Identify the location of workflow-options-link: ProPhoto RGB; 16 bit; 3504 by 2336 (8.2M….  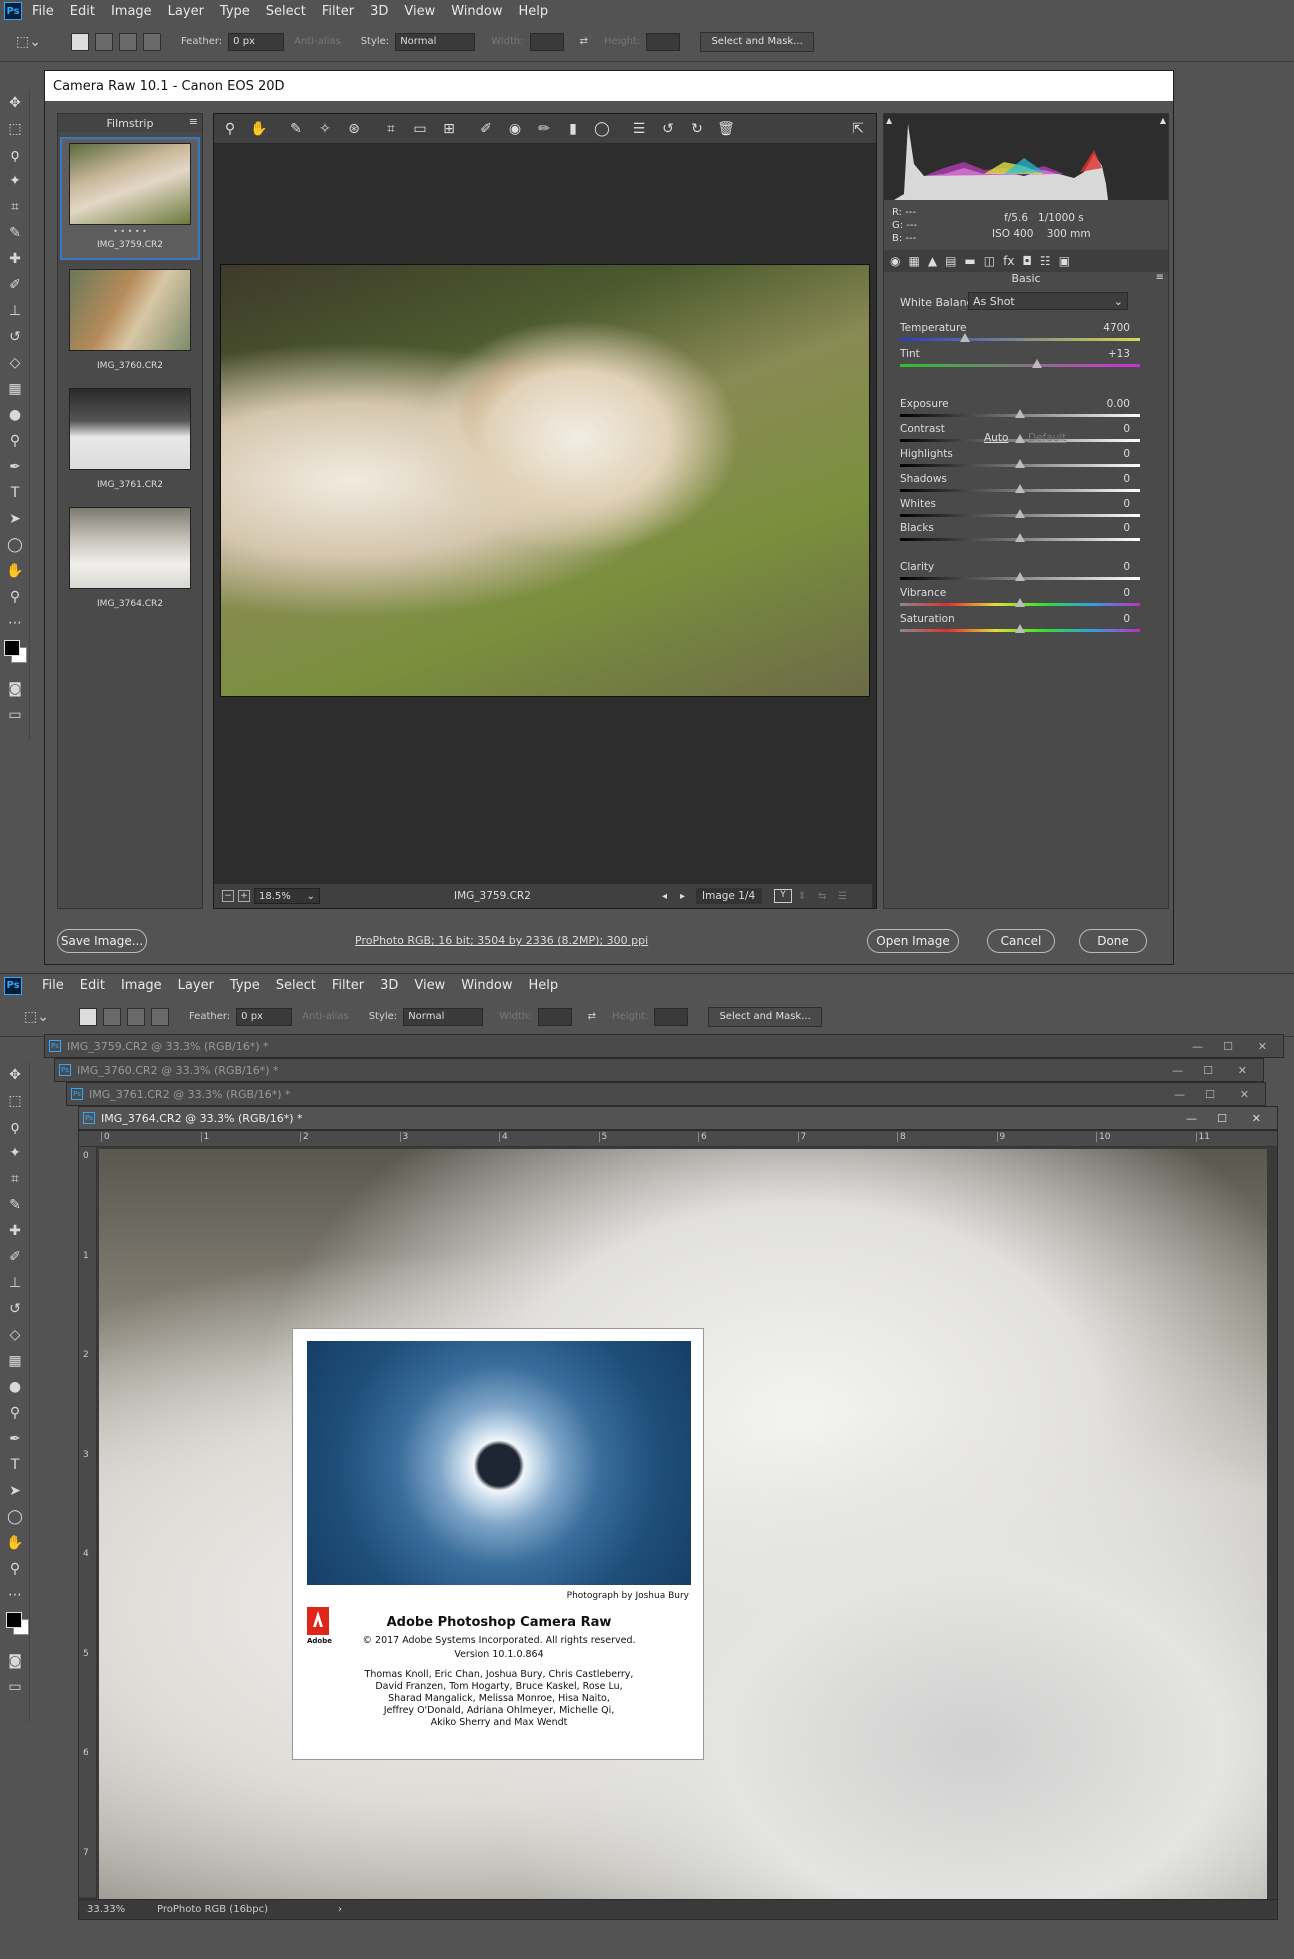
(501, 940).